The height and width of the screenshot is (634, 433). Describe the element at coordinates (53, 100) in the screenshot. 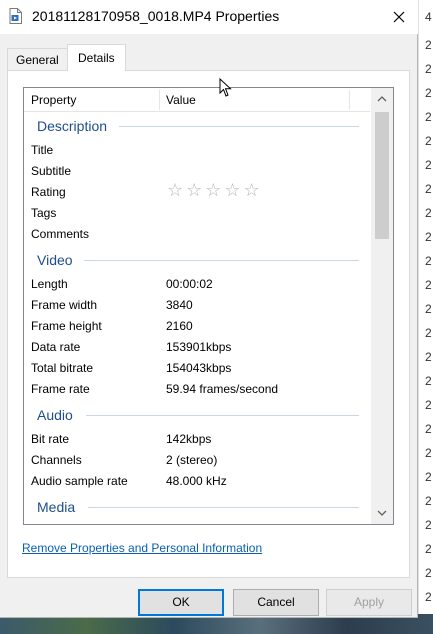

I see `column-header-property: Property` at that location.